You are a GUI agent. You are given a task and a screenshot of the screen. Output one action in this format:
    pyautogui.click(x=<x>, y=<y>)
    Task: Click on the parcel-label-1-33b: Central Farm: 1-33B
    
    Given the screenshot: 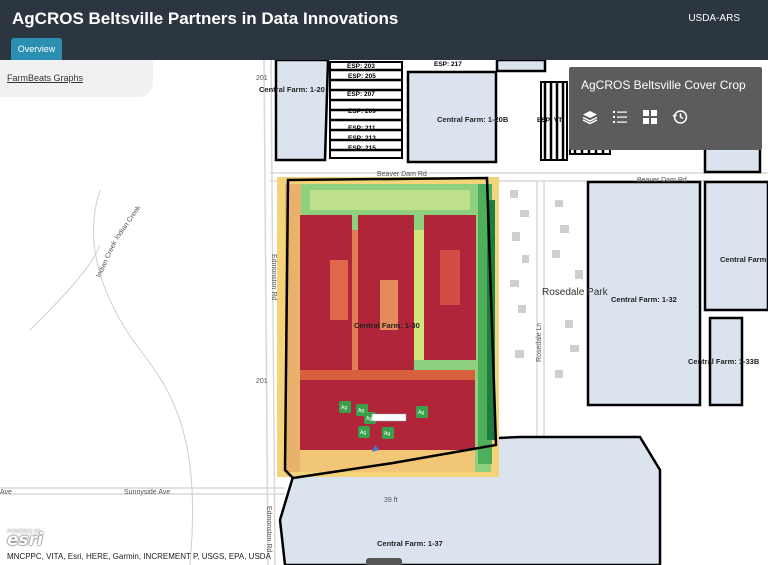 What is the action you would take?
    pyautogui.click(x=724, y=361)
    